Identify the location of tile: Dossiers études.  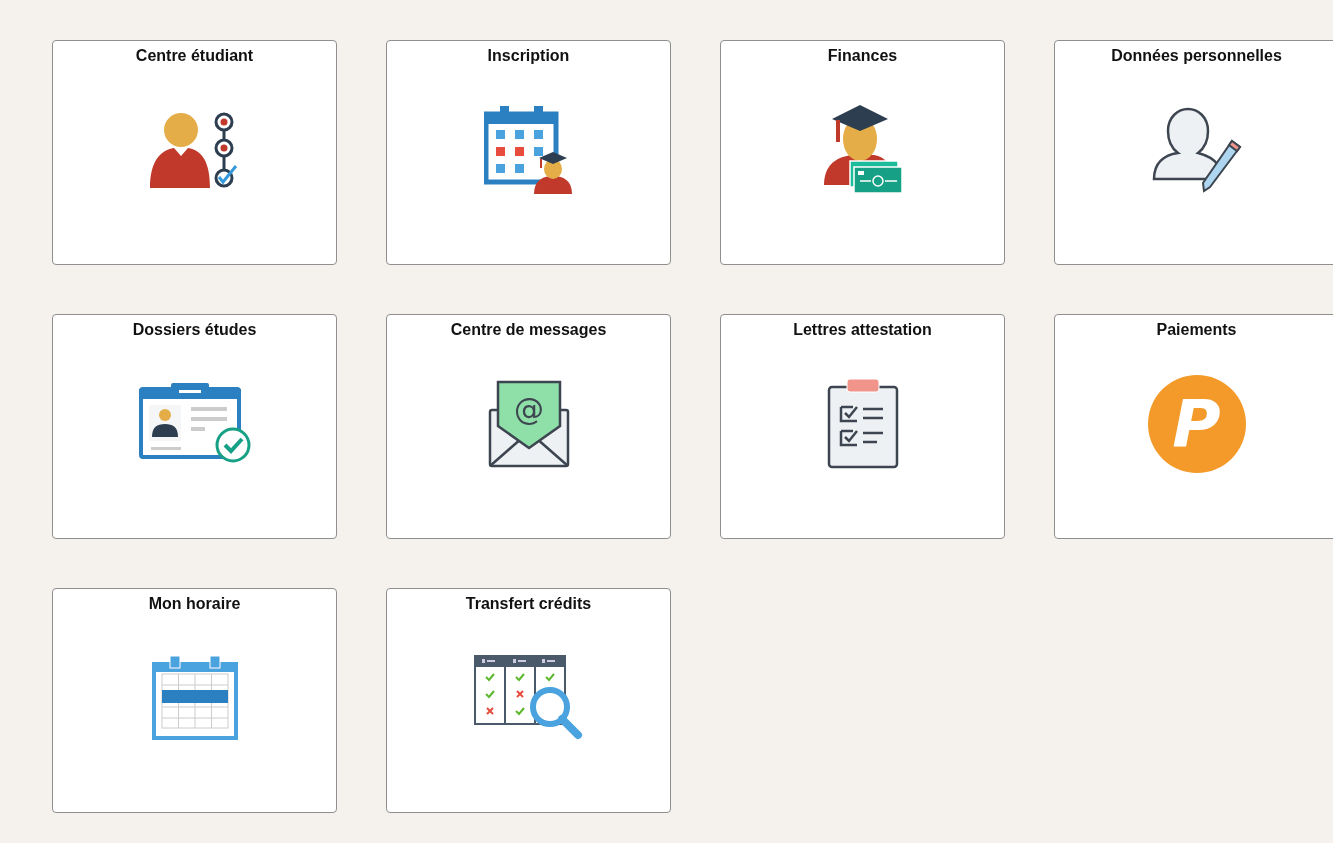
(194, 426).